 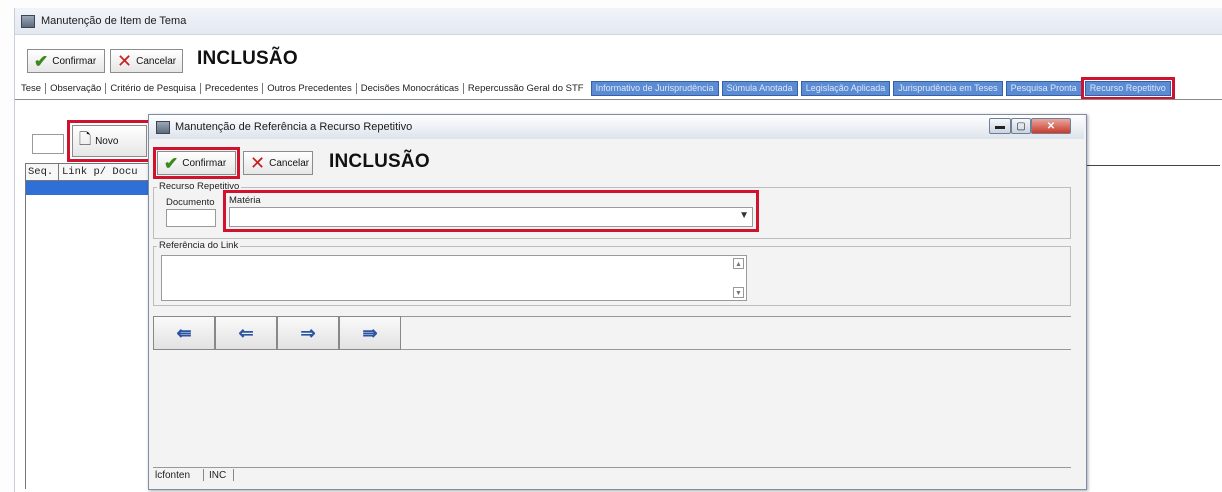 I want to click on tab-pesquisa-pronta: Pesquisa Pronta, so click(x=1043, y=88).